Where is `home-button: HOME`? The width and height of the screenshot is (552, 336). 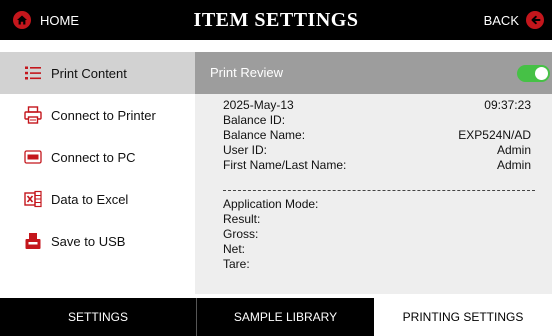 home-button: HOME is located at coordinates (46, 20).